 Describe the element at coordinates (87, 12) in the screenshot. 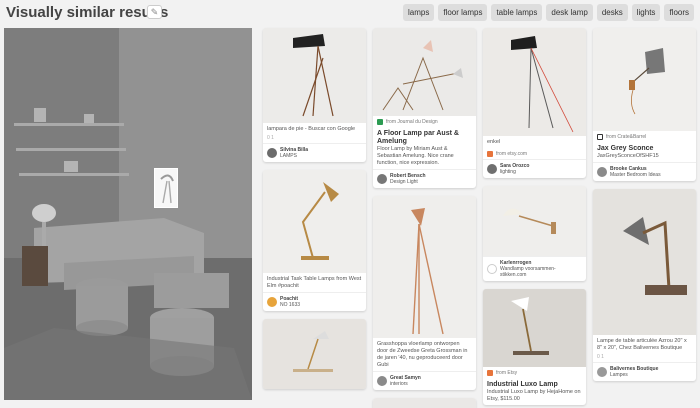

I see `page-title: Visually similar results` at that location.